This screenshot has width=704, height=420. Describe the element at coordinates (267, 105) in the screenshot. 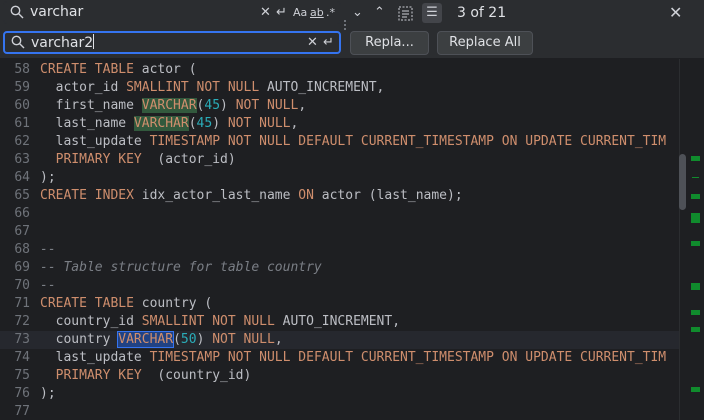

I see `code-token: NOT NULL` at that location.